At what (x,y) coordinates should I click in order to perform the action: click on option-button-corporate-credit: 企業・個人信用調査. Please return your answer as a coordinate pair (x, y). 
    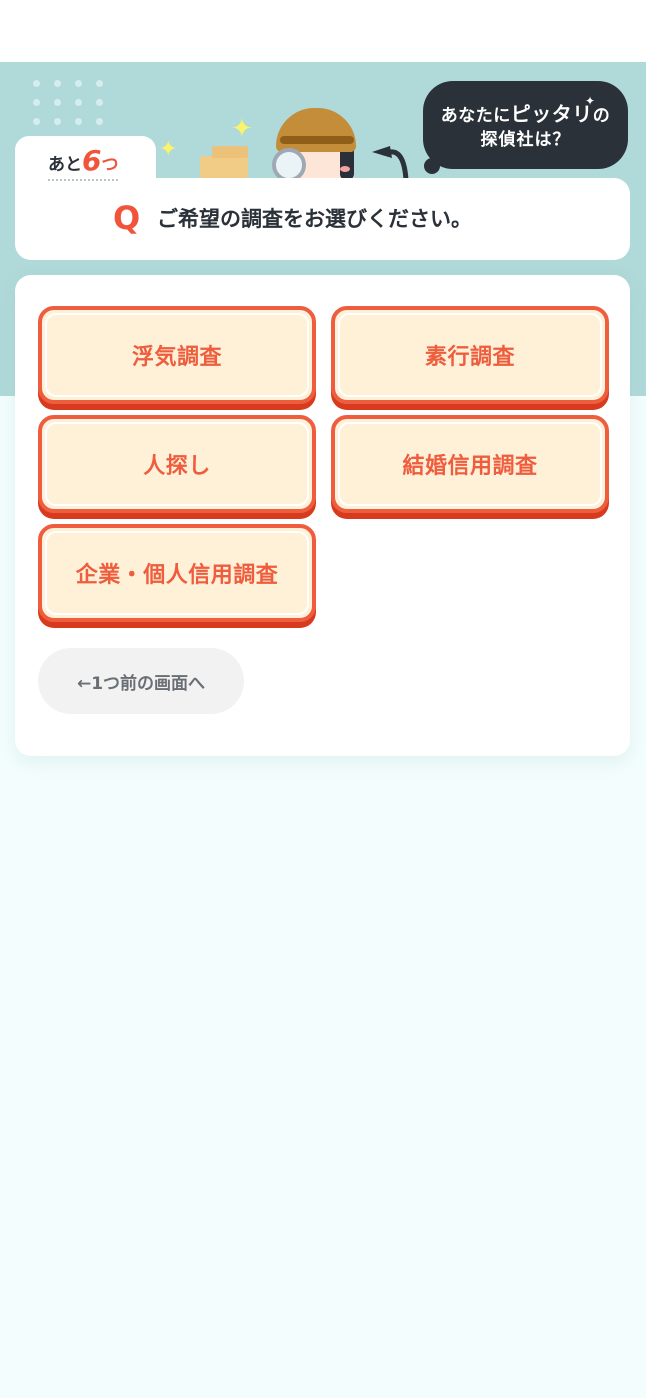
    Looking at the image, I should click on (177, 573).